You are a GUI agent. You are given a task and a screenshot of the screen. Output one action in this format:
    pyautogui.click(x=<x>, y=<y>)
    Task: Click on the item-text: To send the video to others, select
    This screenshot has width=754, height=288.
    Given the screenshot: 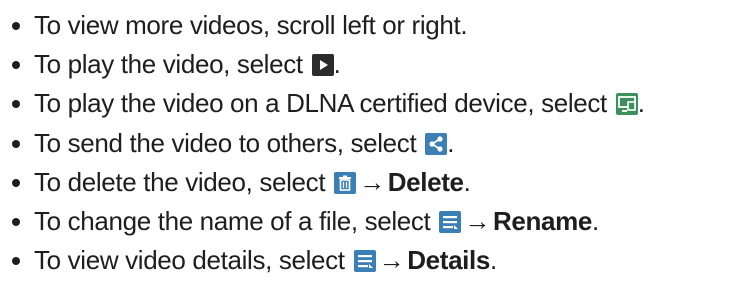 What is the action you would take?
    pyautogui.click(x=229, y=142)
    